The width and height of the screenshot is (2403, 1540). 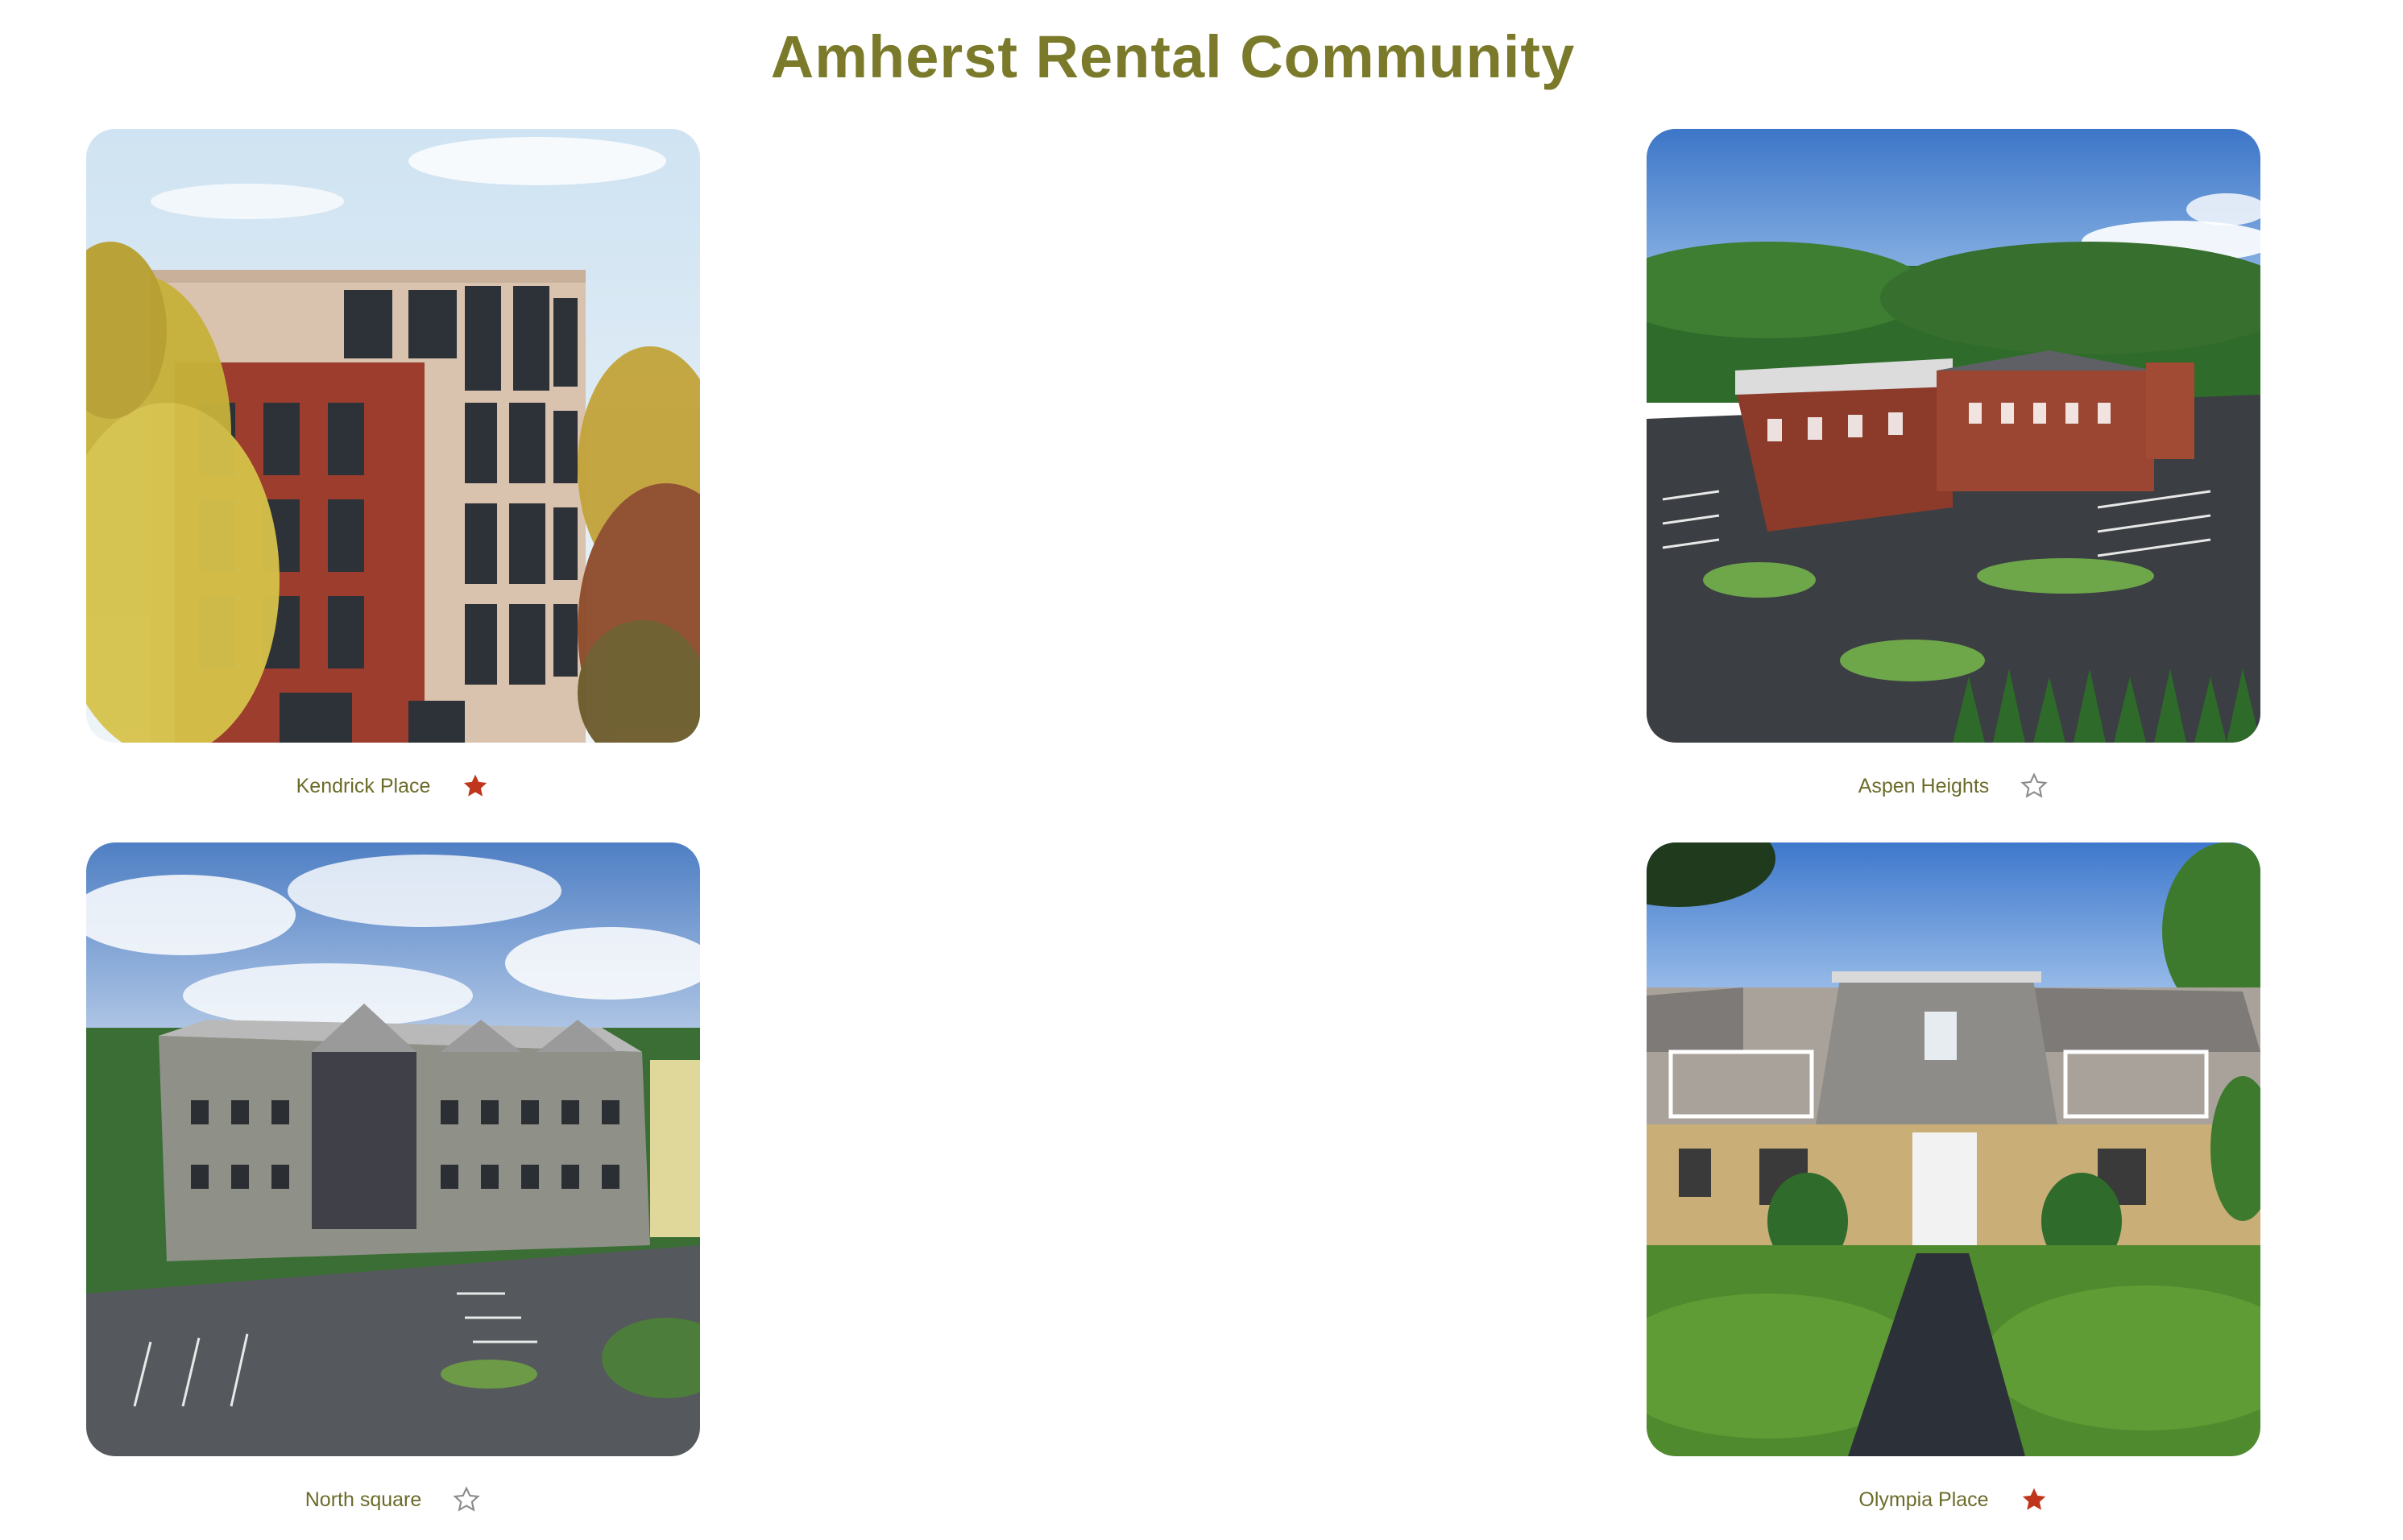 What do you see at coordinates (1924, 786) in the screenshot?
I see `property-name: Aspen Heights` at bounding box center [1924, 786].